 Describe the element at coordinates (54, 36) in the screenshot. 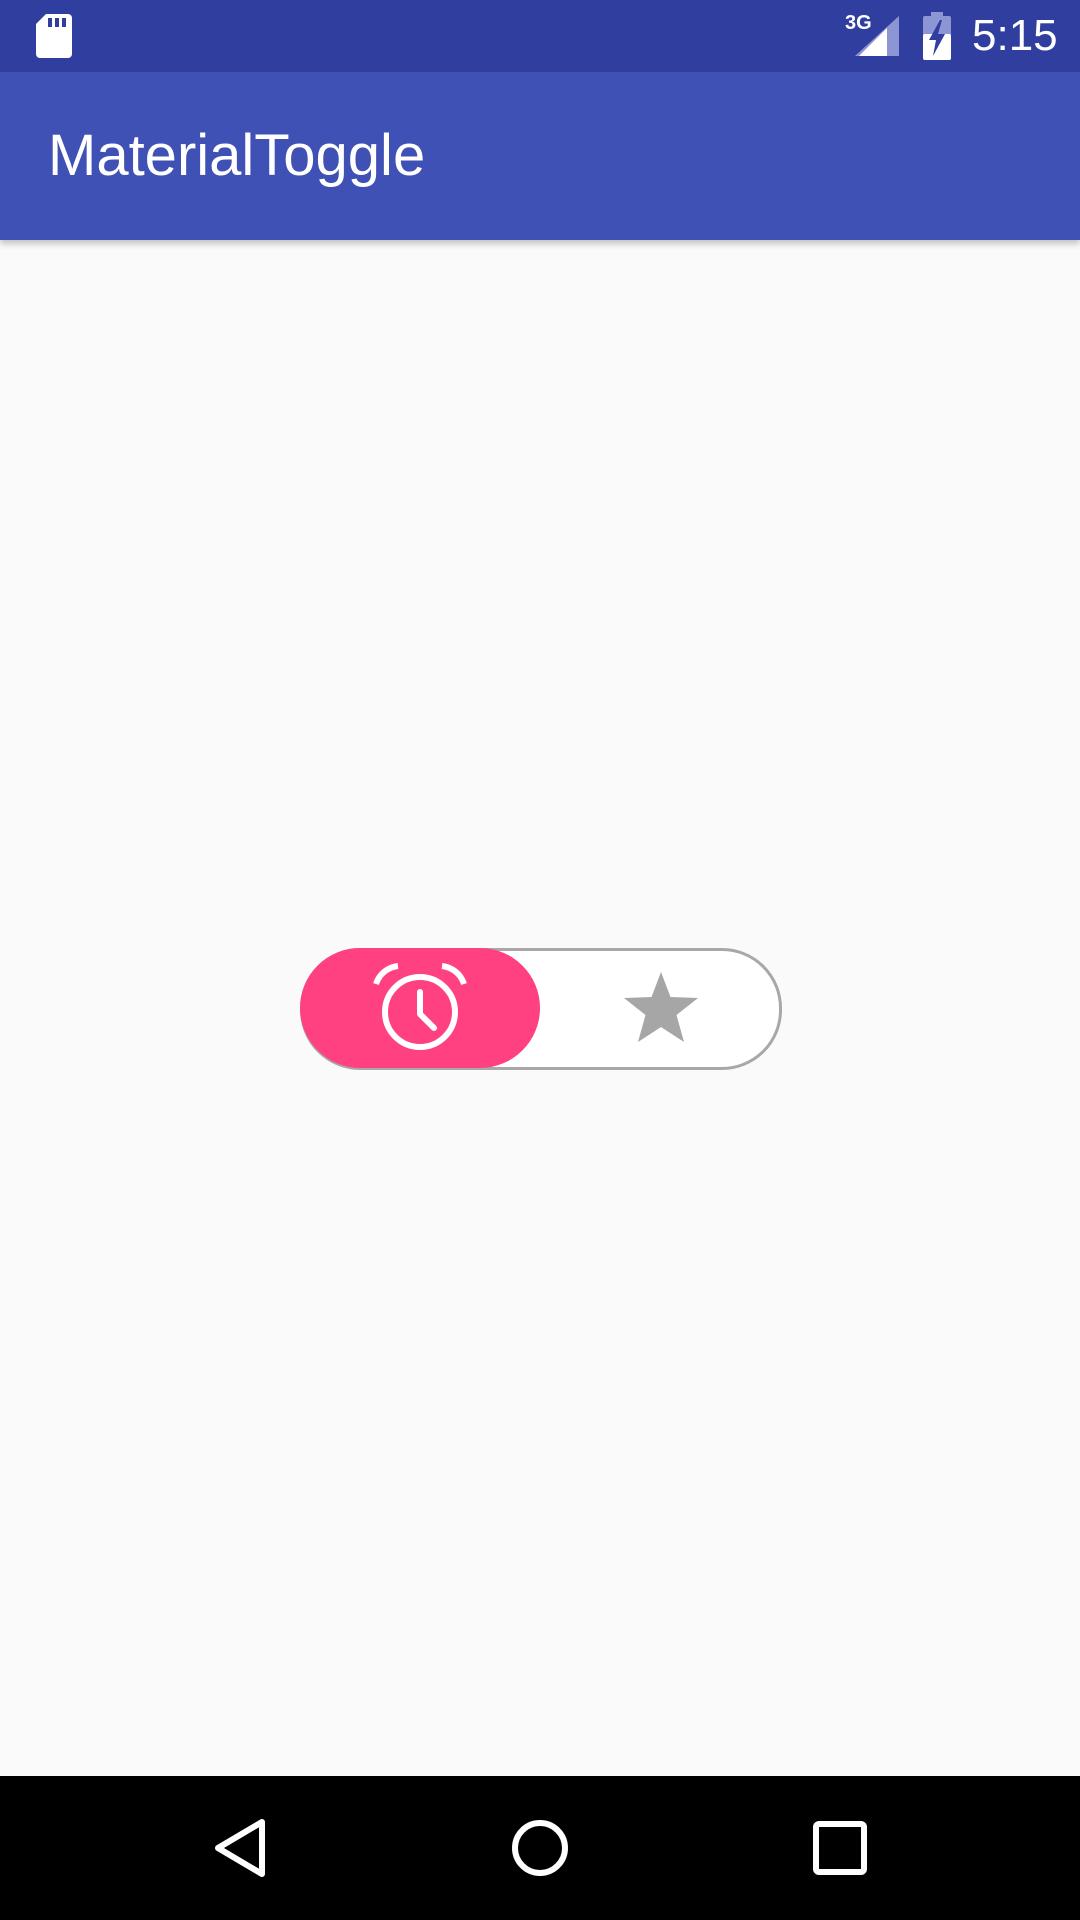

I see `sd-card-icon` at that location.